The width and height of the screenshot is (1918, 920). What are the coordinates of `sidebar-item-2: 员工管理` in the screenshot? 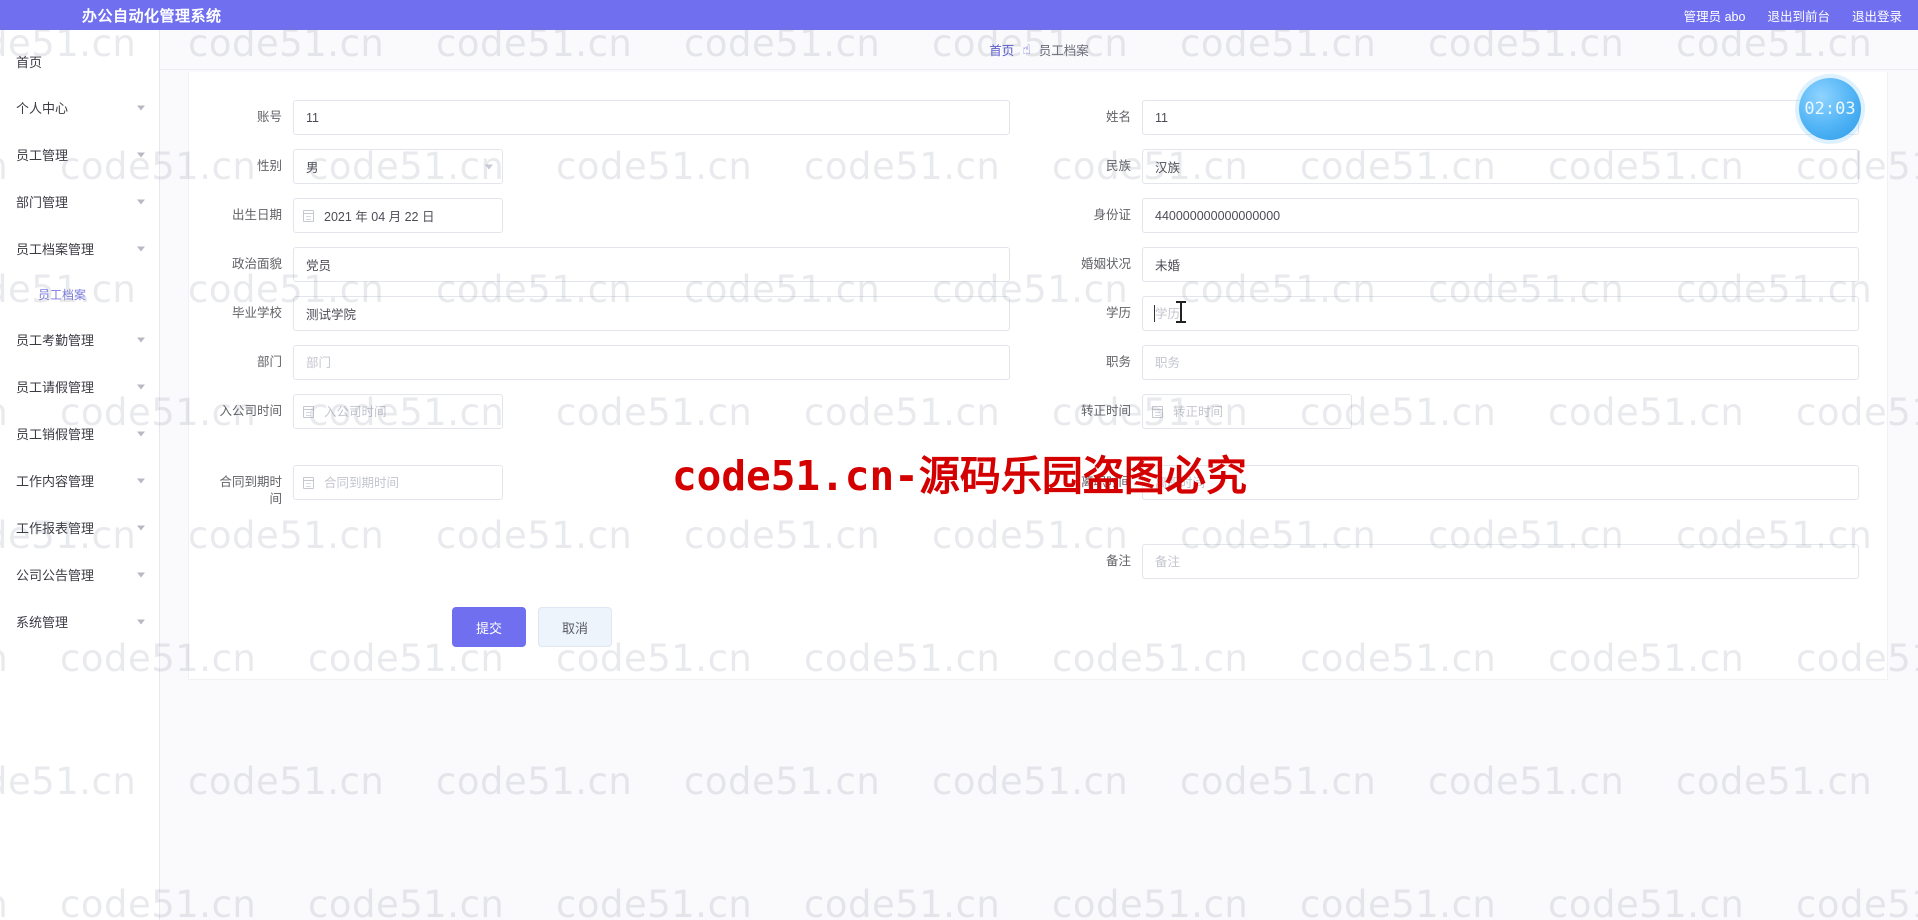 It's located at (79, 154).